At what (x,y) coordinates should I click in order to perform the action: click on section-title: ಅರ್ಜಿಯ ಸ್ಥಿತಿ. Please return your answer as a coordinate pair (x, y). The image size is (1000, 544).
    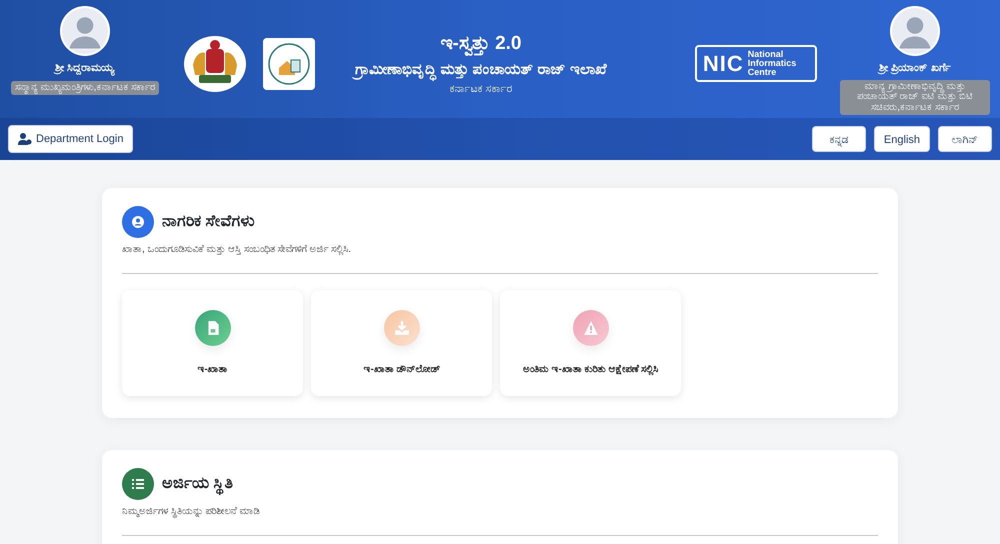
    Looking at the image, I should click on (197, 484).